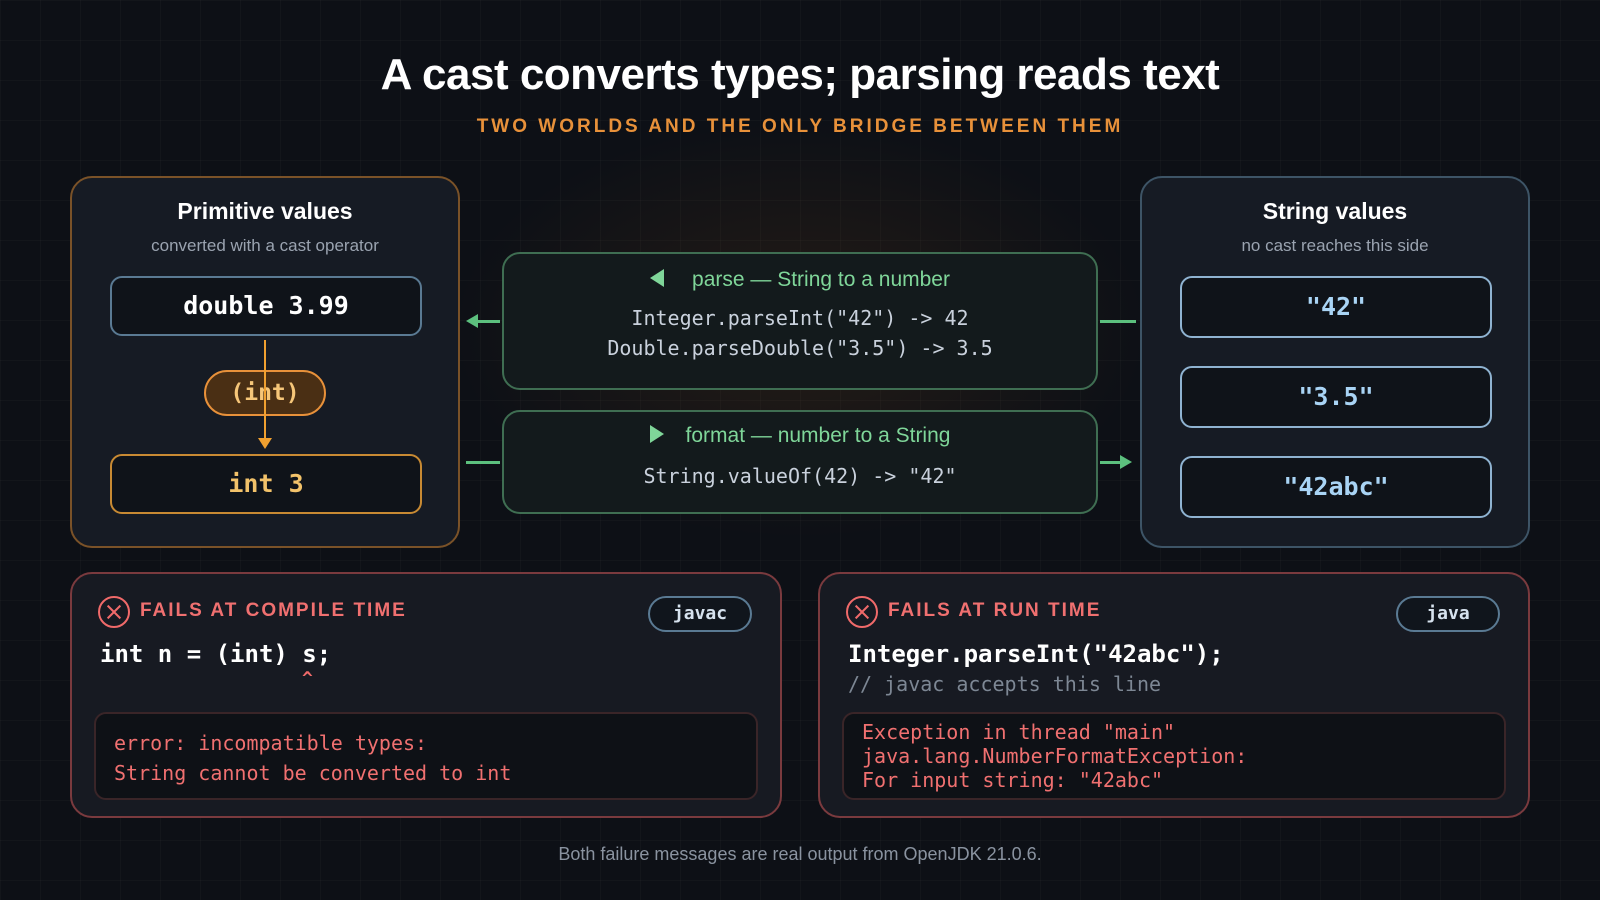  I want to click on string-value-box: "42", so click(1336, 307).